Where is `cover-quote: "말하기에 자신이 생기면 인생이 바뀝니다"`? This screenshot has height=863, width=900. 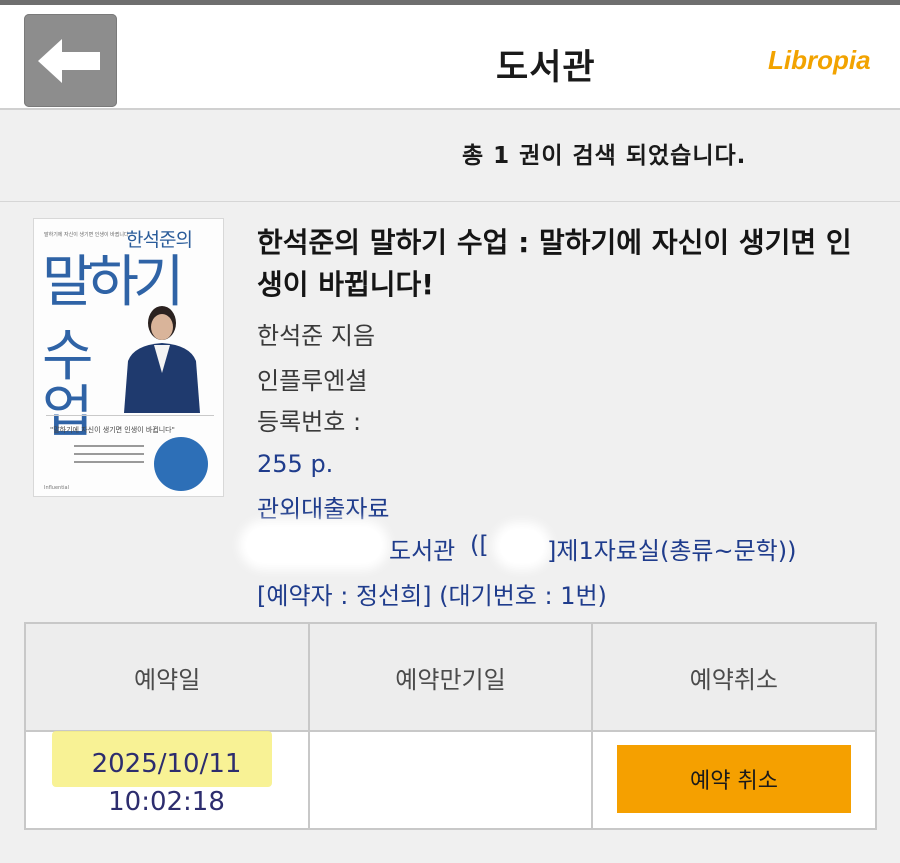
cover-quote: "말하기에 자신이 생기면 인생이 바뀝니다" is located at coordinates (112, 430).